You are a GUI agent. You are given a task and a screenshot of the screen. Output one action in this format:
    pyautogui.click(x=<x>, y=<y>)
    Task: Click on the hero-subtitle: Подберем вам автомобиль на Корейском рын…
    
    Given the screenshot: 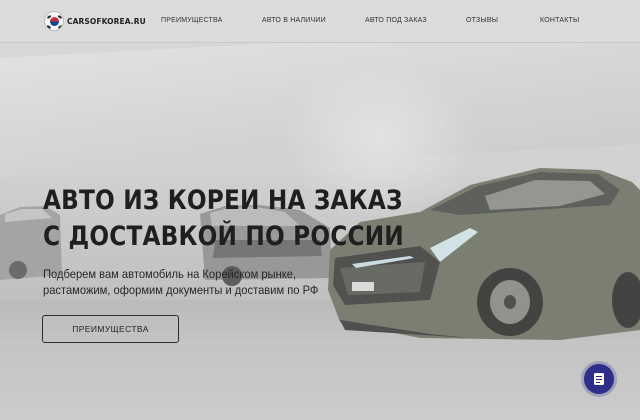 What is the action you would take?
    pyautogui.click(x=180, y=282)
    